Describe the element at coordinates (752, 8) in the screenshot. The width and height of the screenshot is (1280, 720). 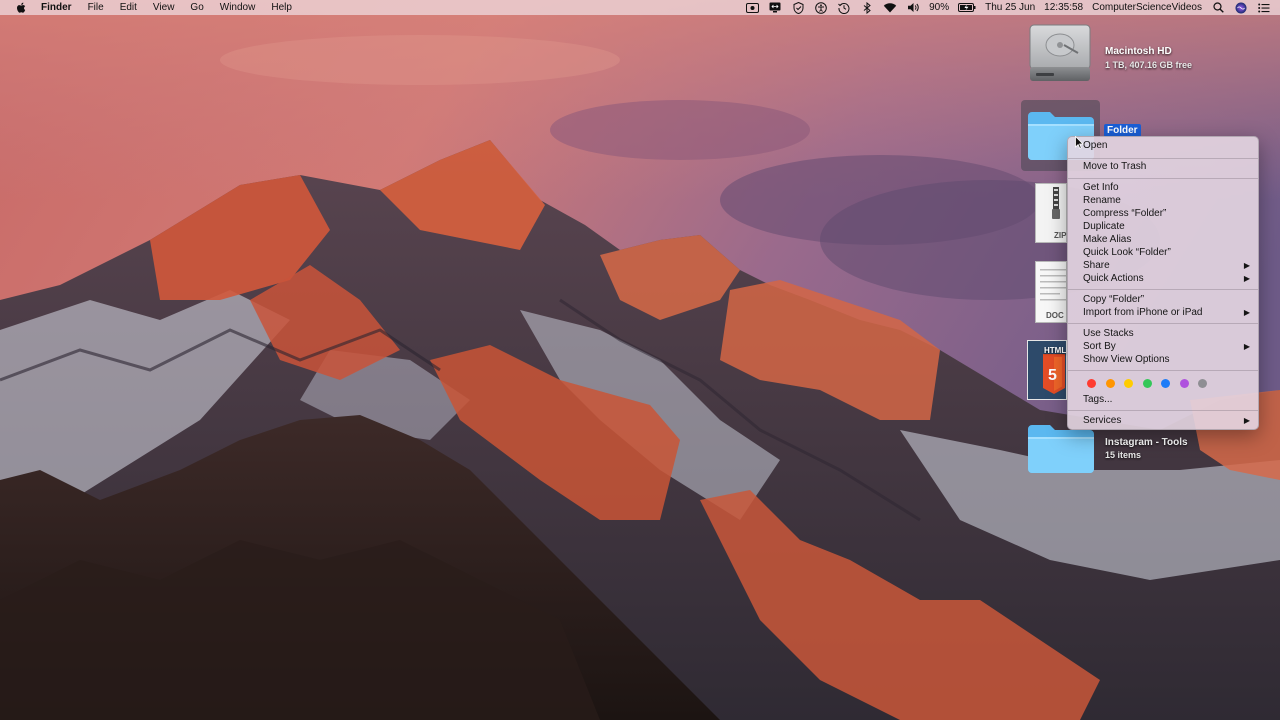
I see `screen-record-icon` at that location.